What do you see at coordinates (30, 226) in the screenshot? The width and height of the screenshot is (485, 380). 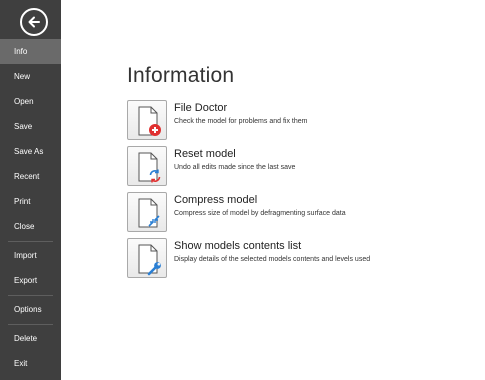 I see `sidebar-item-close: Close` at bounding box center [30, 226].